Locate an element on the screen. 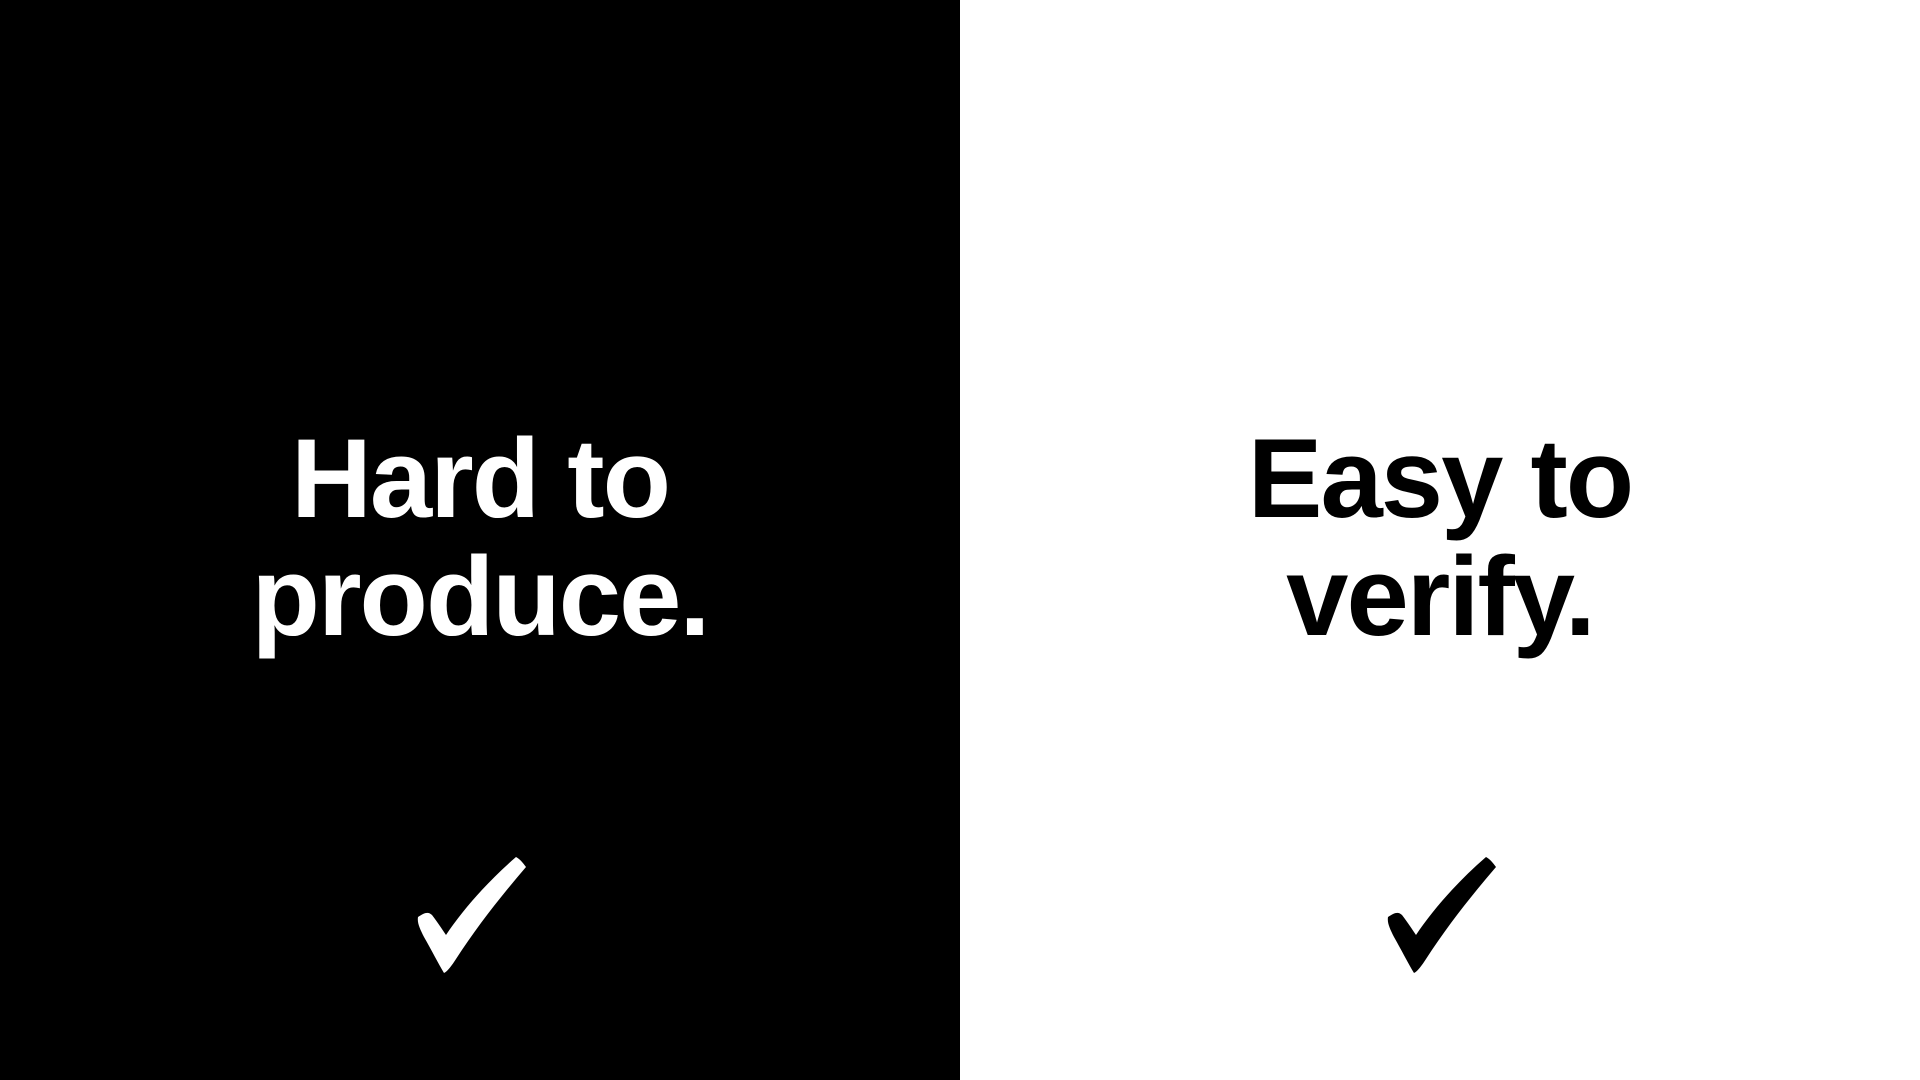 The height and width of the screenshot is (1080, 1920). right-headline: Easy to verify. is located at coordinates (1440, 538).